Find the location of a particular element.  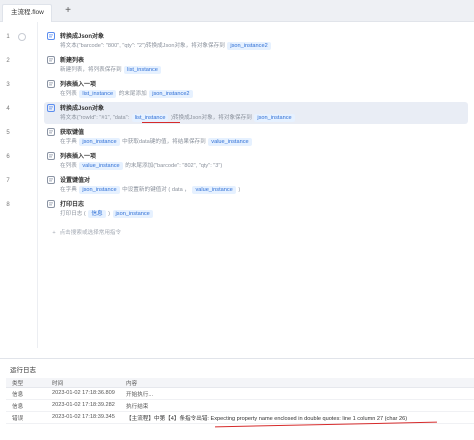

step-description: 新建列表，将列表保存到 list_instance is located at coordinates (111, 69).